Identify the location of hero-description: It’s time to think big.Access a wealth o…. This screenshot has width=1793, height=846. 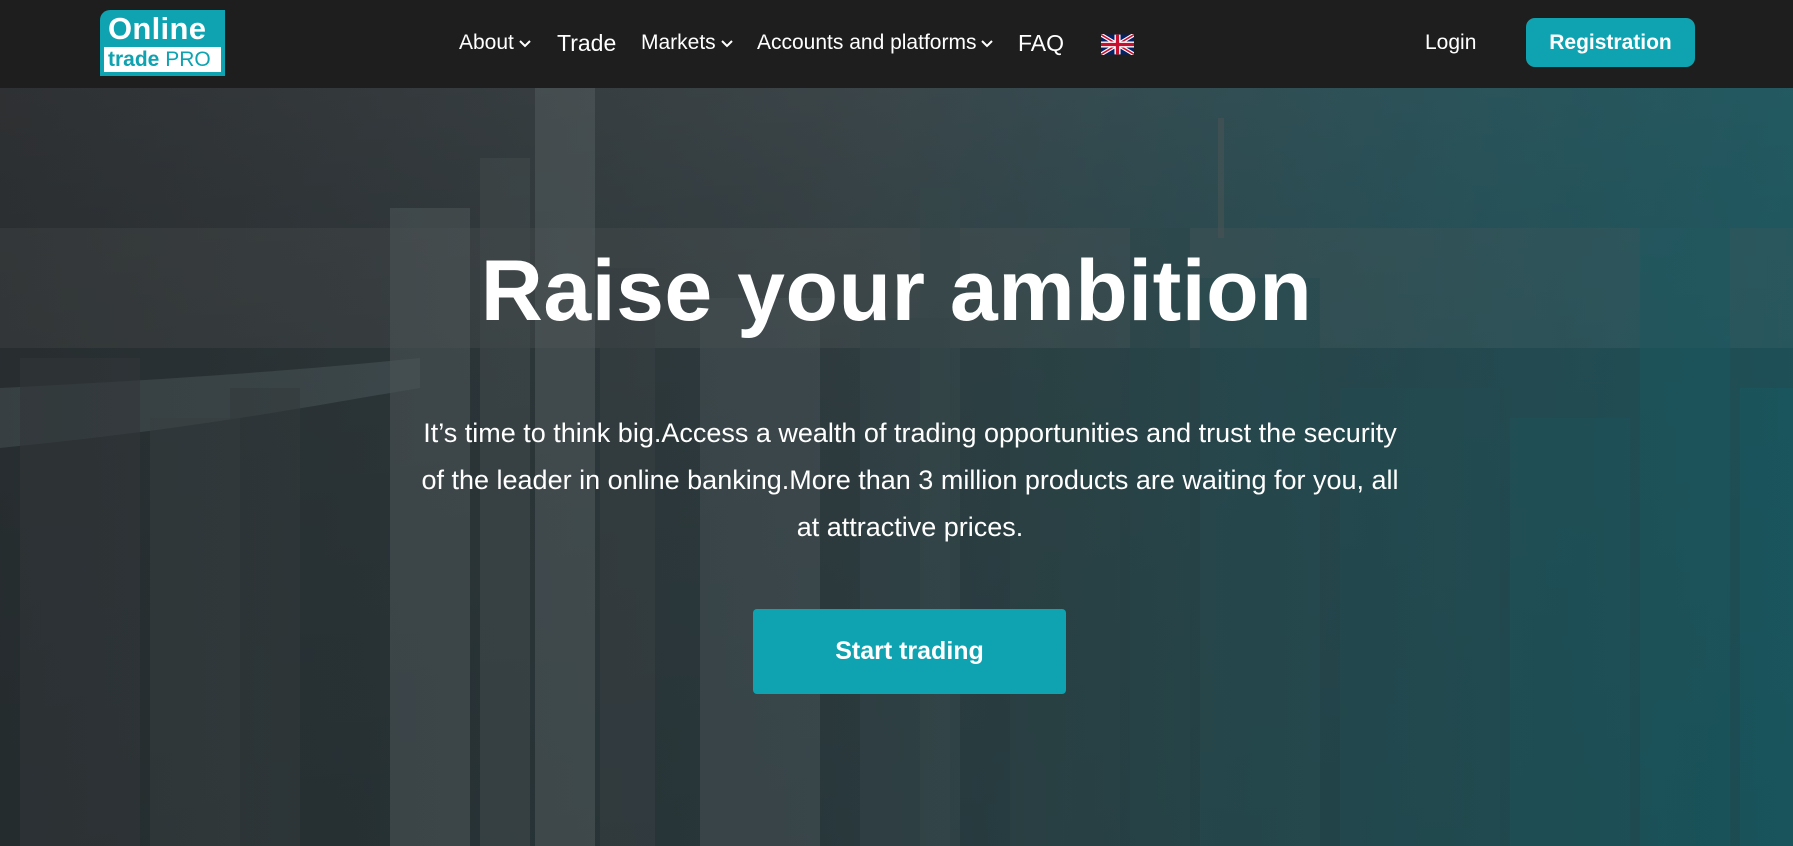
(910, 480).